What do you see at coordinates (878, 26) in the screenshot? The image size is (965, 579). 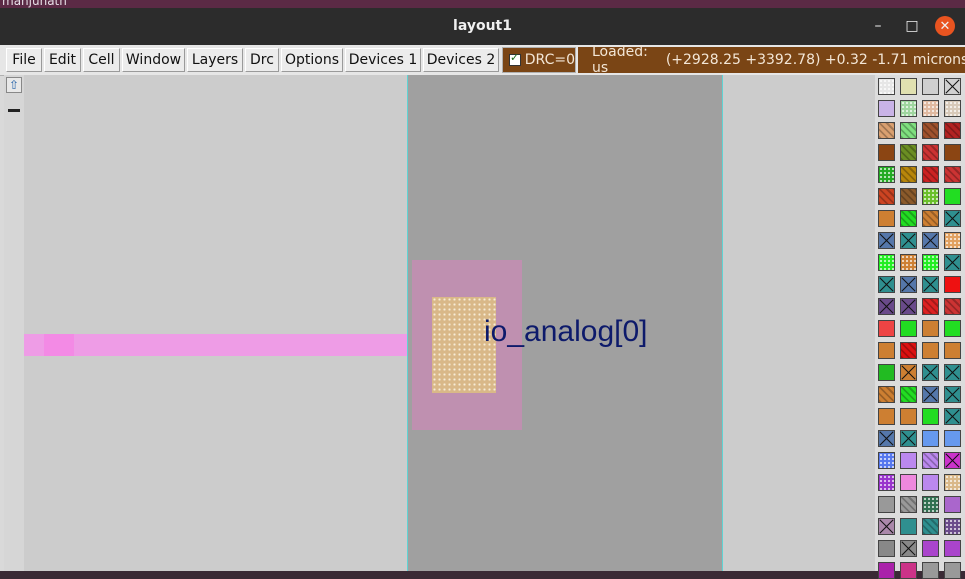 I see `minimize-button: –` at bounding box center [878, 26].